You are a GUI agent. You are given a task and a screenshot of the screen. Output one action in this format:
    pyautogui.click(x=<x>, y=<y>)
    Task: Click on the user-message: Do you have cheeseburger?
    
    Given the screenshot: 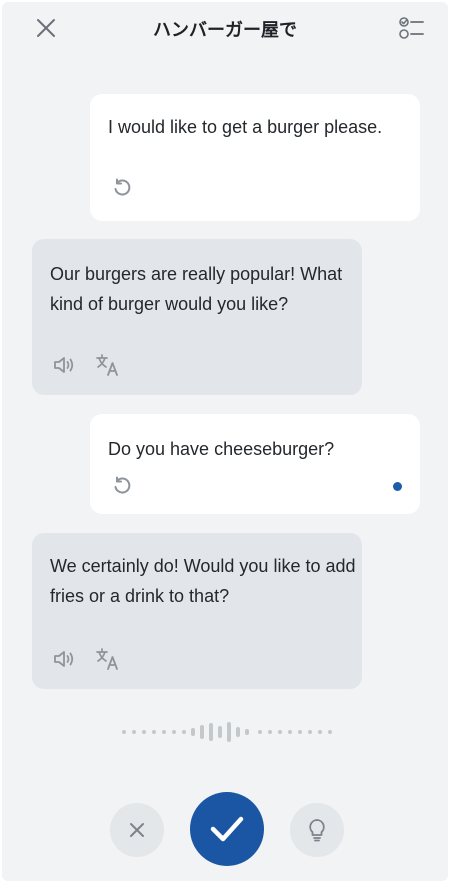 What is the action you would take?
    pyautogui.click(x=255, y=464)
    